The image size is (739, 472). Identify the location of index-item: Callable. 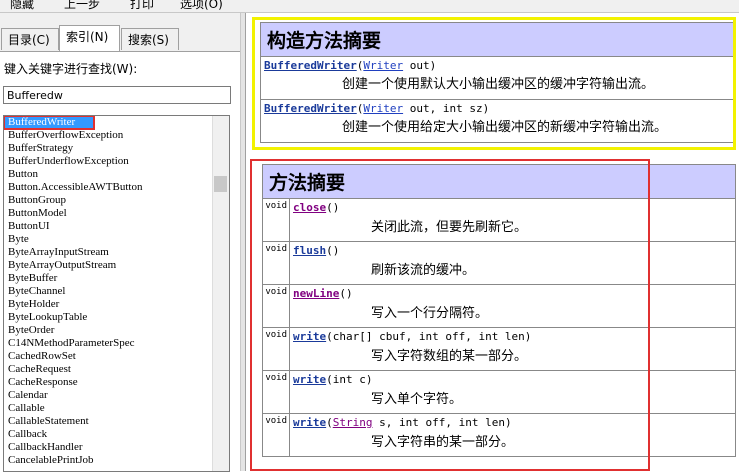
(116, 408).